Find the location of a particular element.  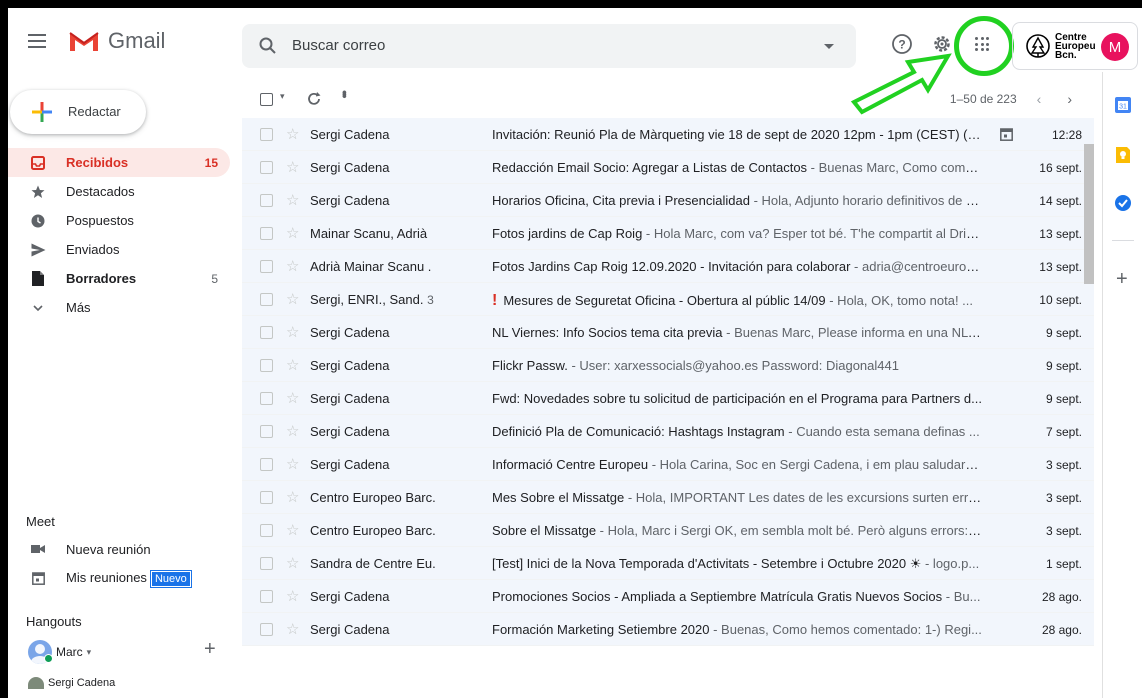

email-date: 9 sept. is located at coordinates (1063, 366).